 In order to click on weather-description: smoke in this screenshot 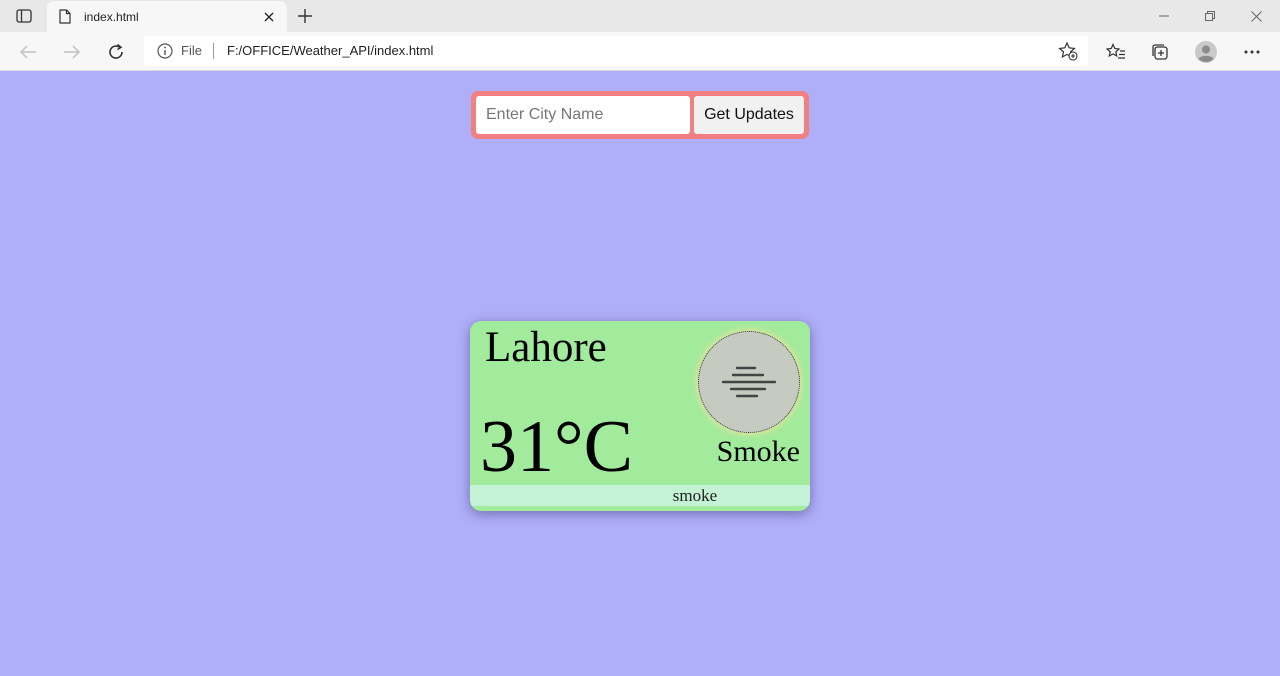, I will do `click(695, 495)`.